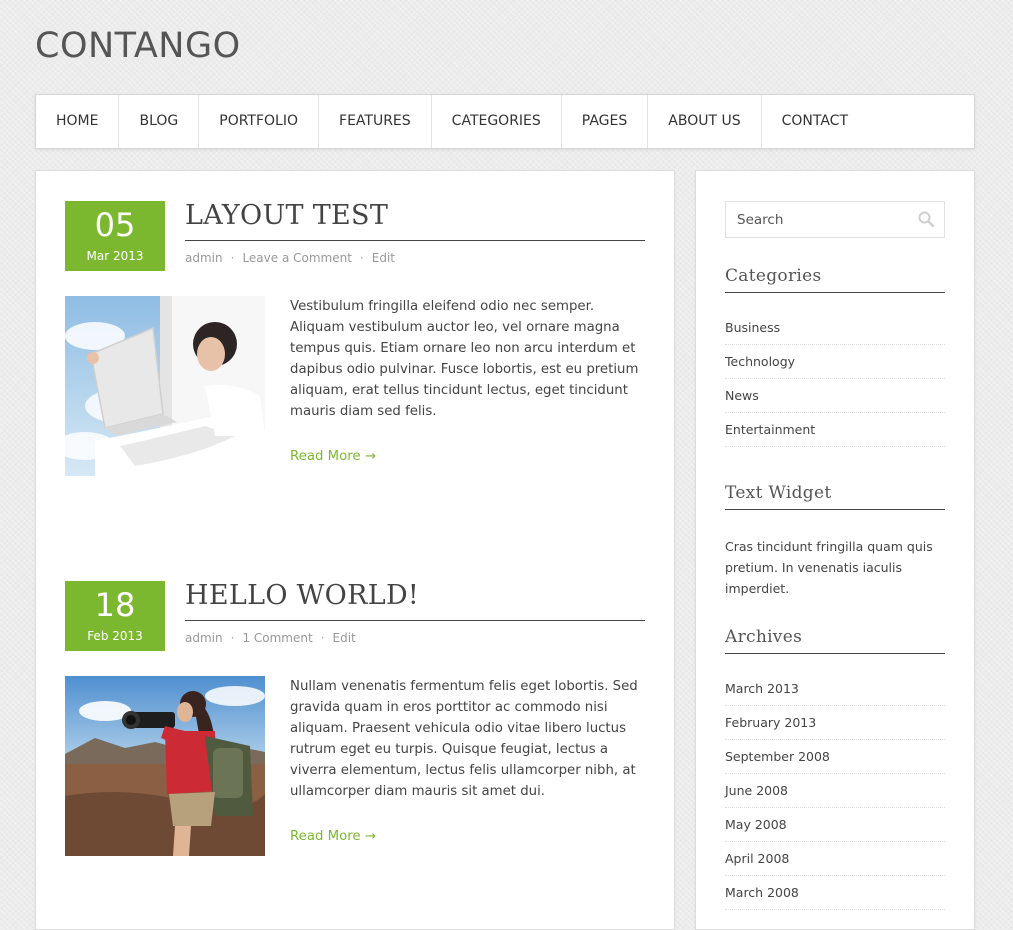 The height and width of the screenshot is (930, 1013). Describe the element at coordinates (296, 258) in the screenshot. I see `post-comments-link: Leave a Comment` at that location.